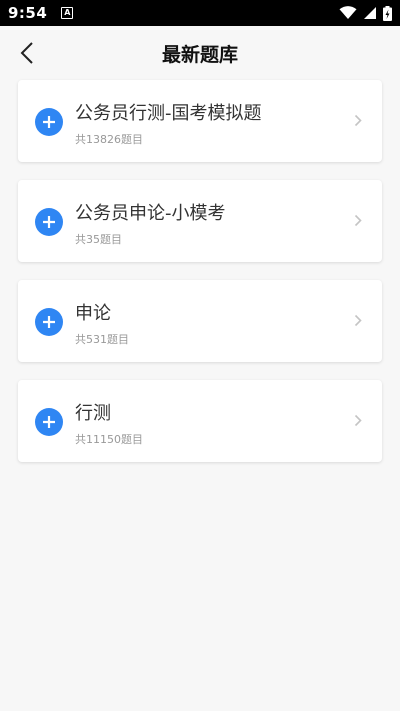 Image resolution: width=400 pixels, height=711 pixels. What do you see at coordinates (93, 313) in the screenshot?
I see `bank-name: 申论` at bounding box center [93, 313].